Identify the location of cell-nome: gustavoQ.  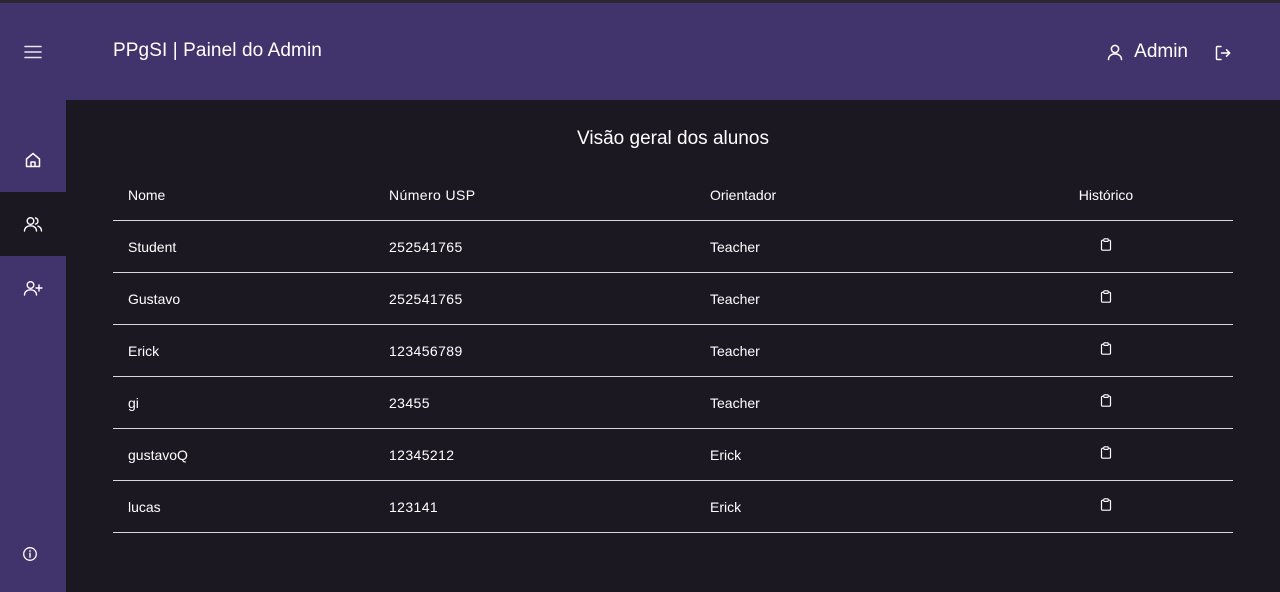
(158, 454).